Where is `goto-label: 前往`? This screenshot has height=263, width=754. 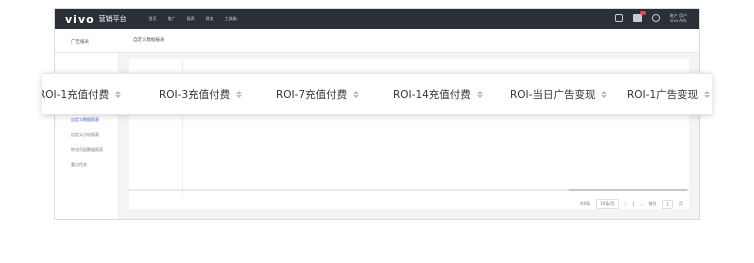 goto-label: 前往 is located at coordinates (652, 203).